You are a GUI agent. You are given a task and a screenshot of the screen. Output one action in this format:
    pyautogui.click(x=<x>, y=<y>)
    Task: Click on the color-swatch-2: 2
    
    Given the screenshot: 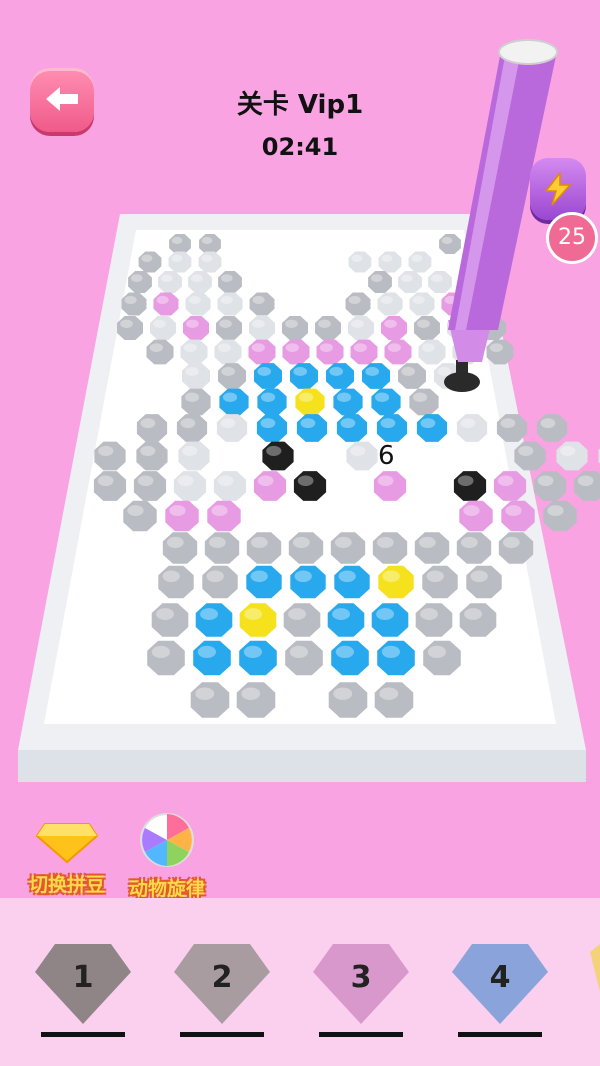 What is the action you would take?
    pyautogui.click(x=222, y=990)
    